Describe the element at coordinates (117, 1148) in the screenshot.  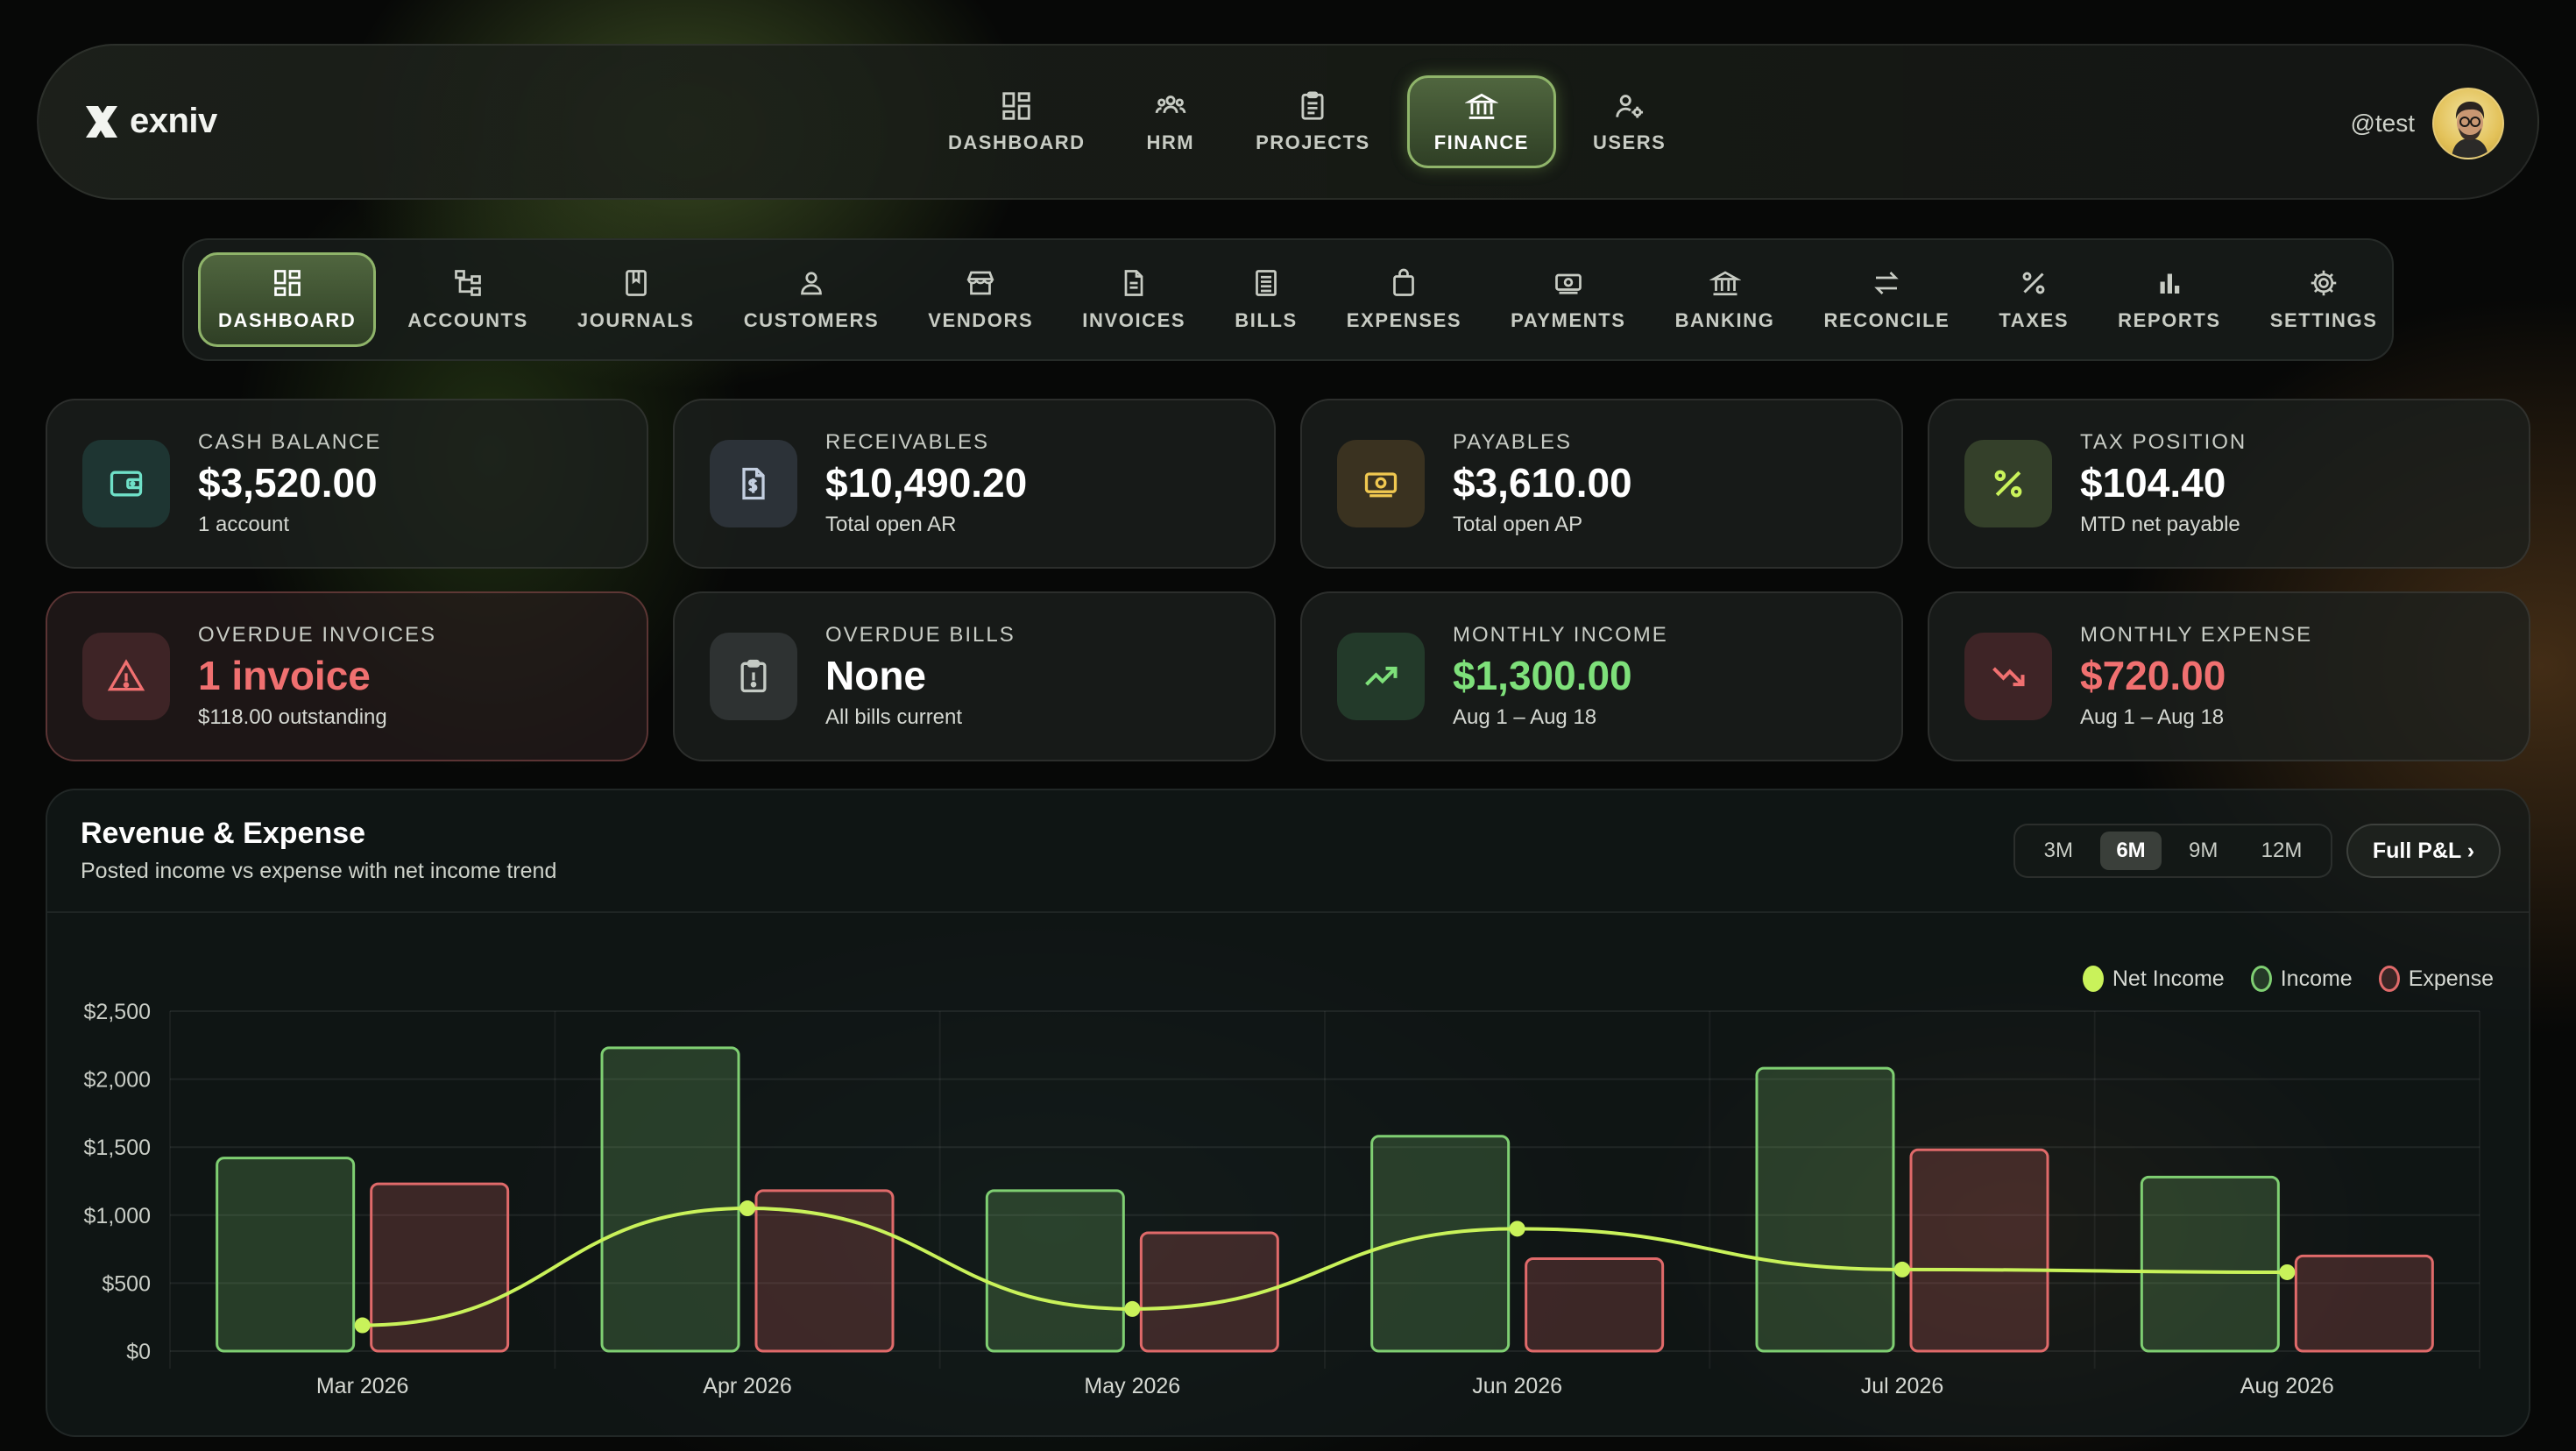
I see `y-tick-label: $1,500` at that location.